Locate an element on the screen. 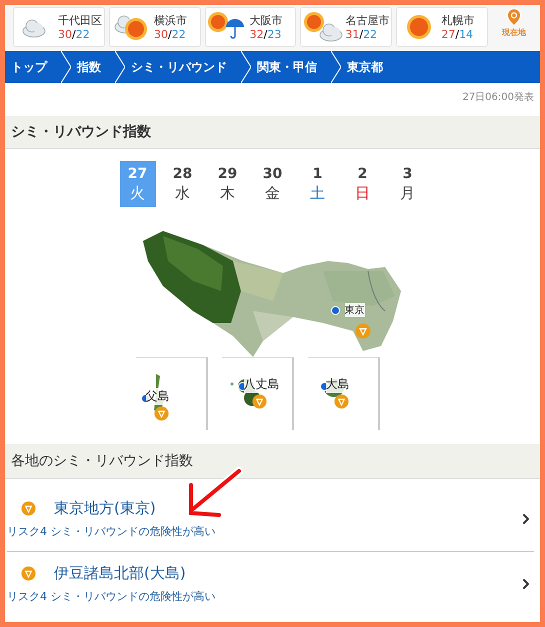  breadcrumb-link: トップ is located at coordinates (33, 67).